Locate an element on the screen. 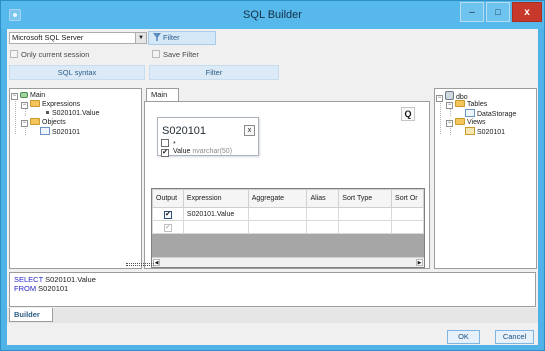 The width and height of the screenshot is (545, 351). tree-node-object-item-label: S020101 is located at coordinates (66, 132).